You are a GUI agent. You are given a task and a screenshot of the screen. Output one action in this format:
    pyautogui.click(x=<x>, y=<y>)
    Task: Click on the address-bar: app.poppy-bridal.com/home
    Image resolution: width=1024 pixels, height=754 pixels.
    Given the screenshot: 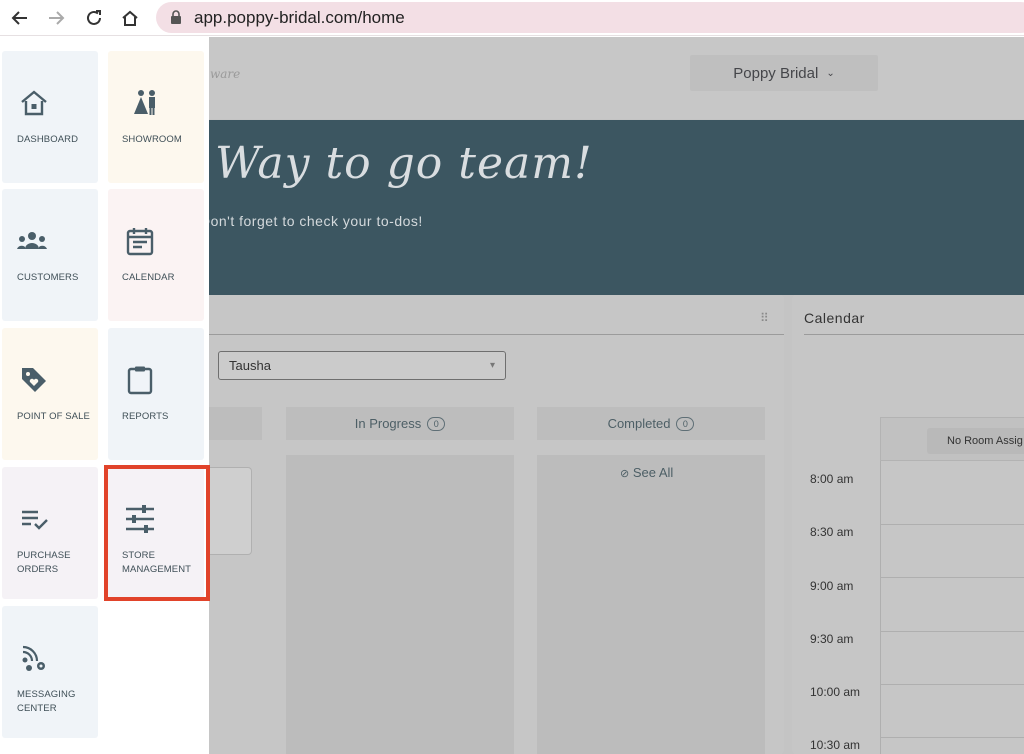 What is the action you would take?
    pyautogui.click(x=590, y=17)
    